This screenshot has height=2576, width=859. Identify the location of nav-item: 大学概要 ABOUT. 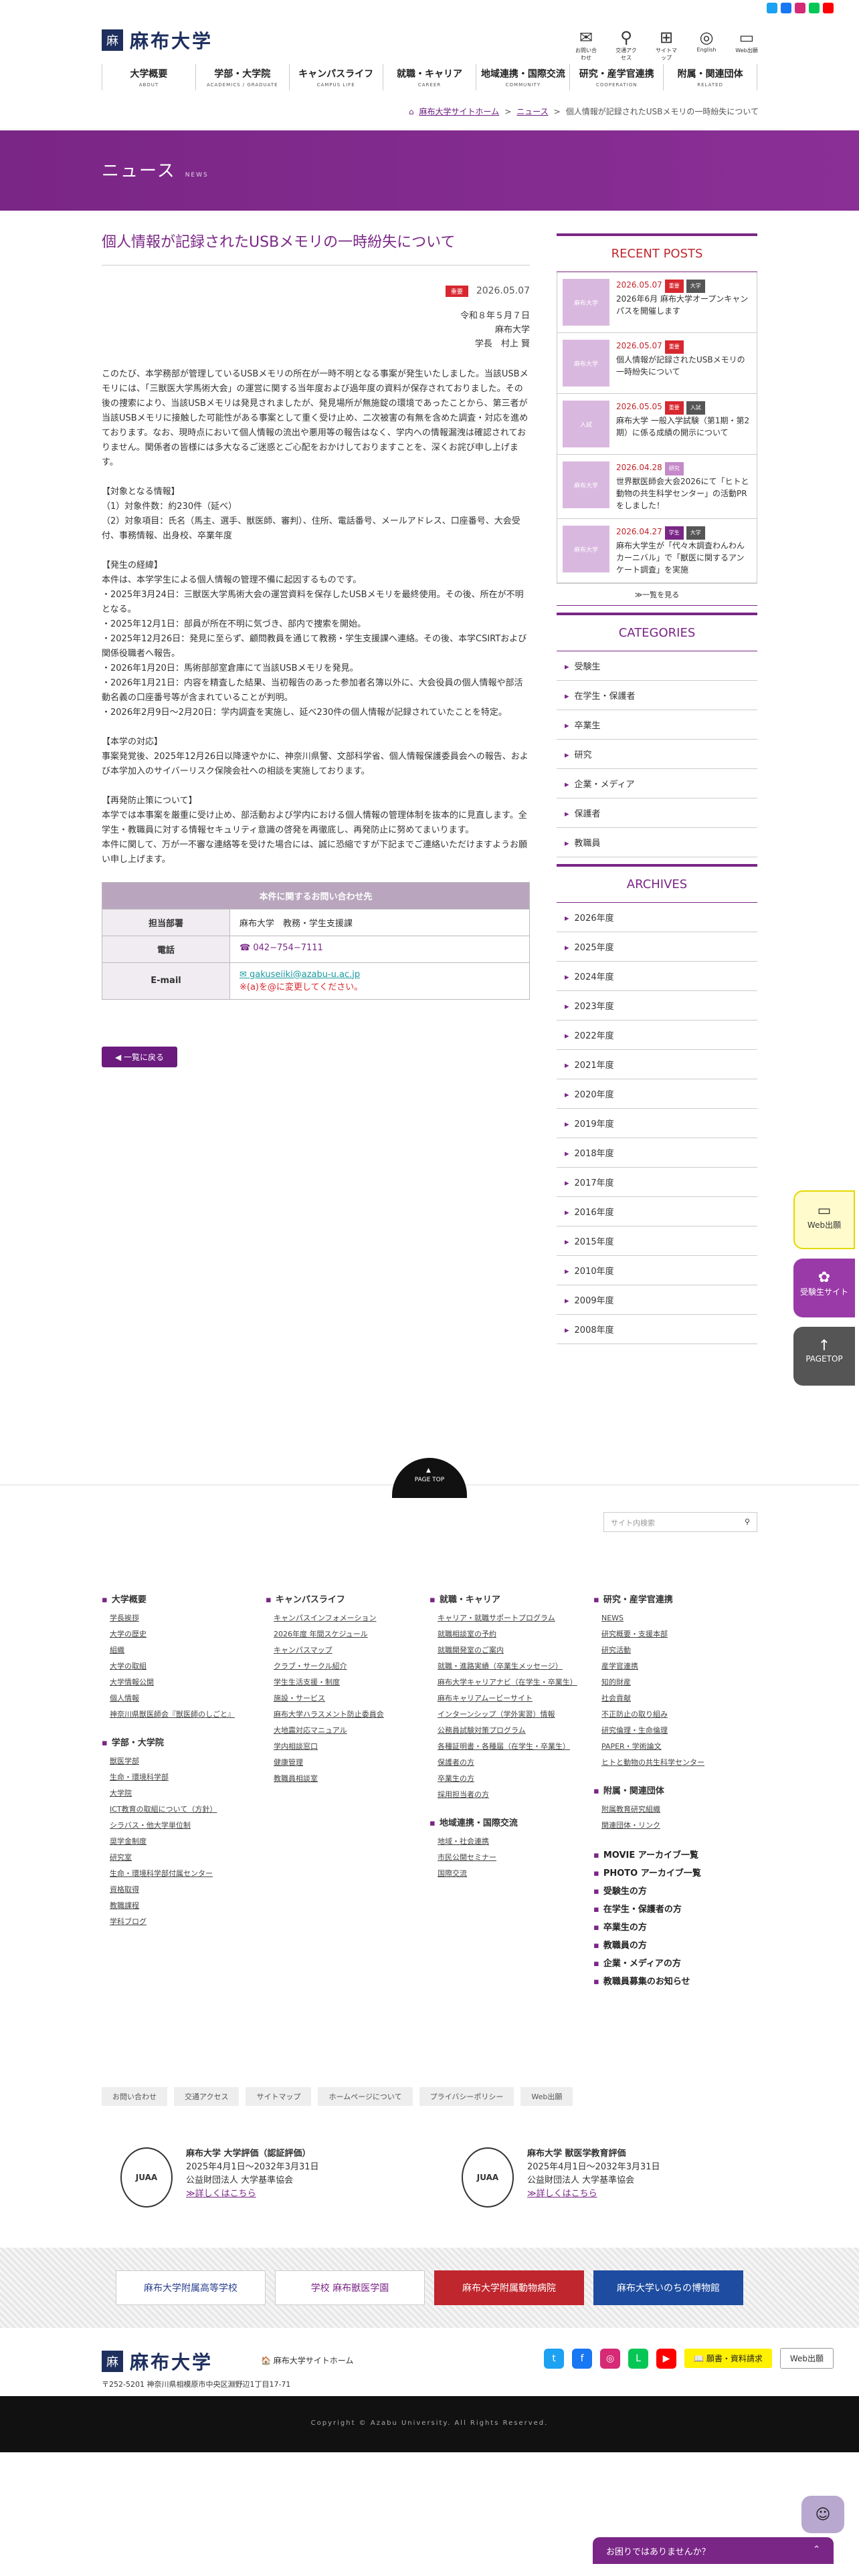
(148, 77).